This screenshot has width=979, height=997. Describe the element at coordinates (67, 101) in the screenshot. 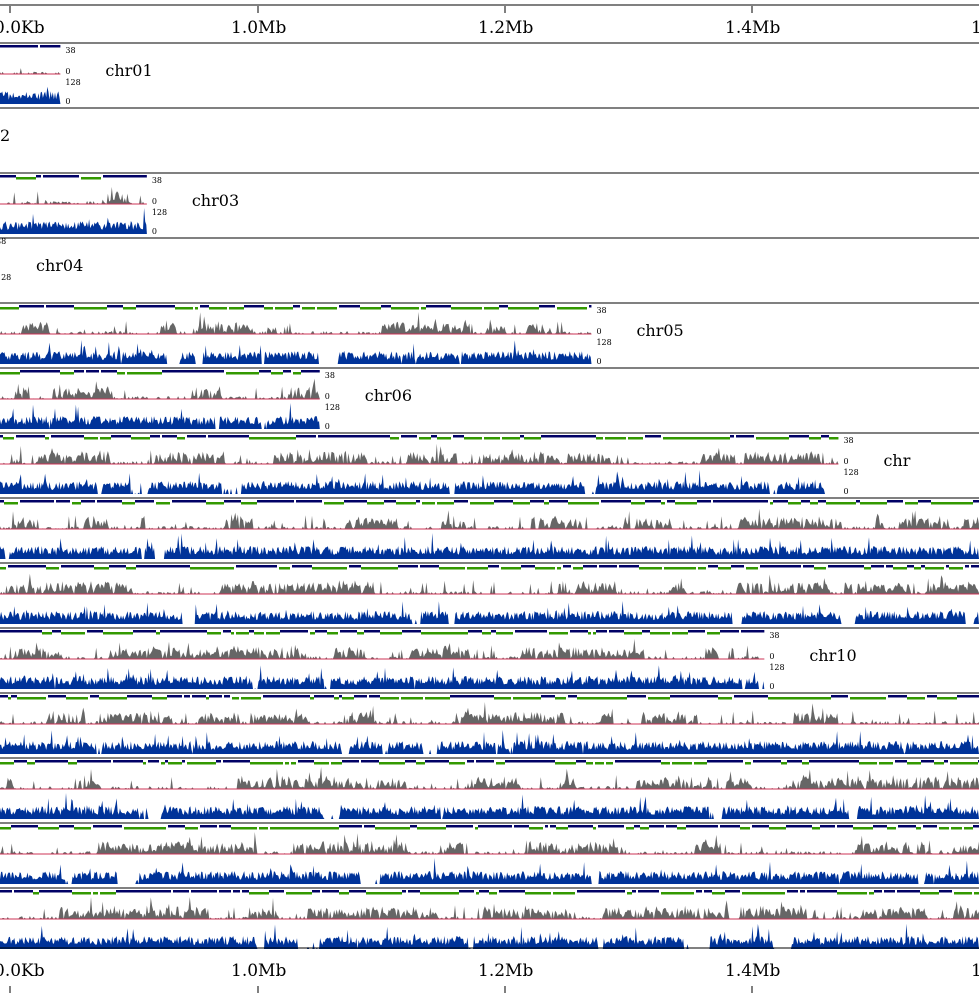

I see `track-scale-label: 0` at that location.